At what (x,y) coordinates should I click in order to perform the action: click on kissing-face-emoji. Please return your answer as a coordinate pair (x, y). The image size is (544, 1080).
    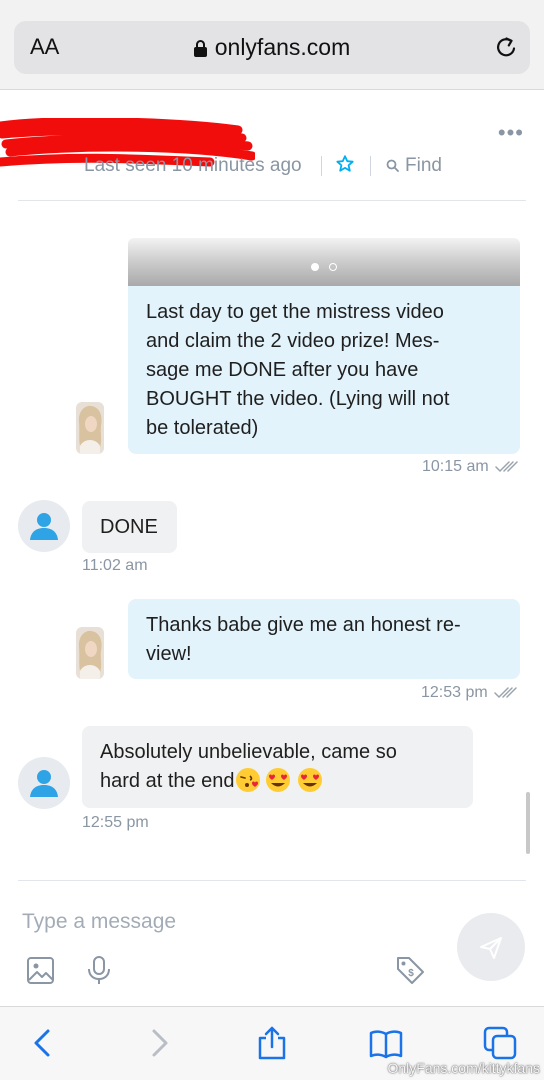
    Looking at the image, I should click on (247, 780).